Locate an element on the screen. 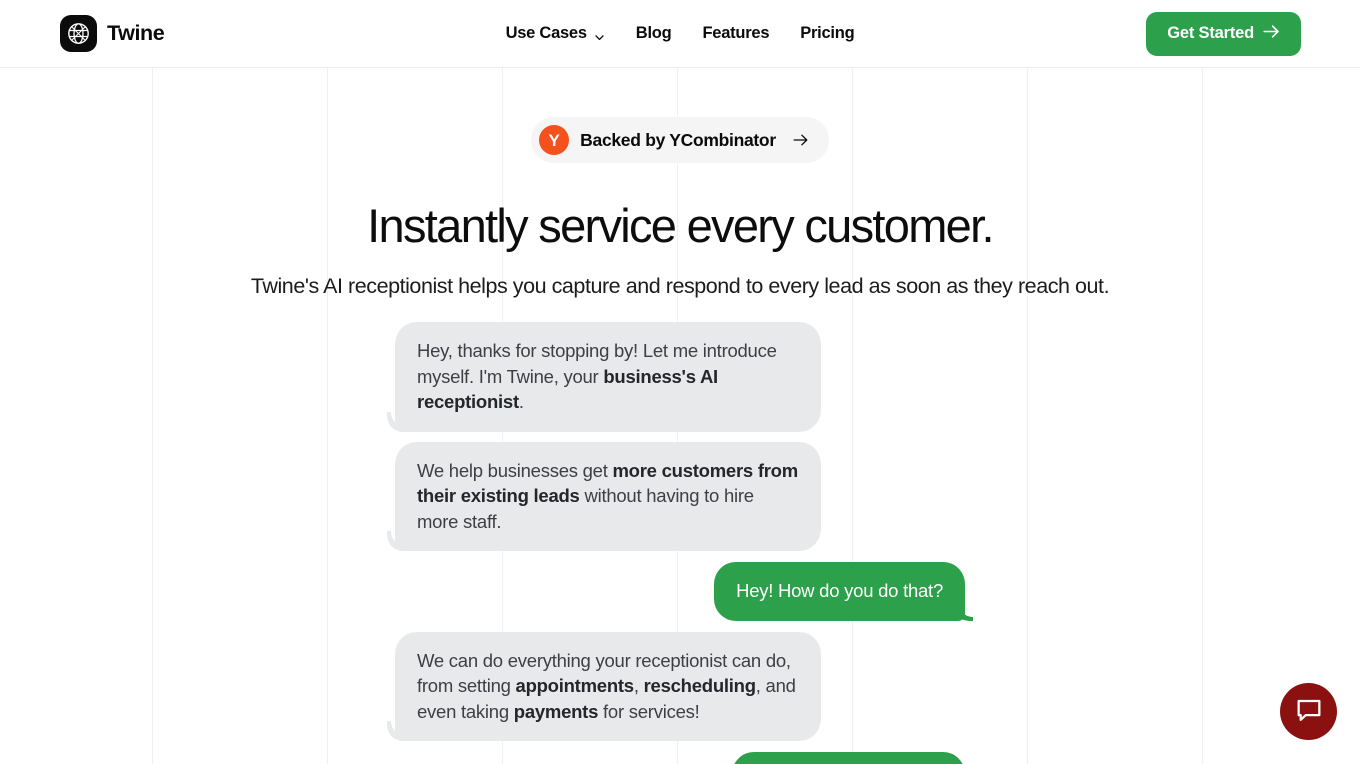 The width and height of the screenshot is (1360, 764). chat-text: Hey! How do you do that? is located at coordinates (839, 591).